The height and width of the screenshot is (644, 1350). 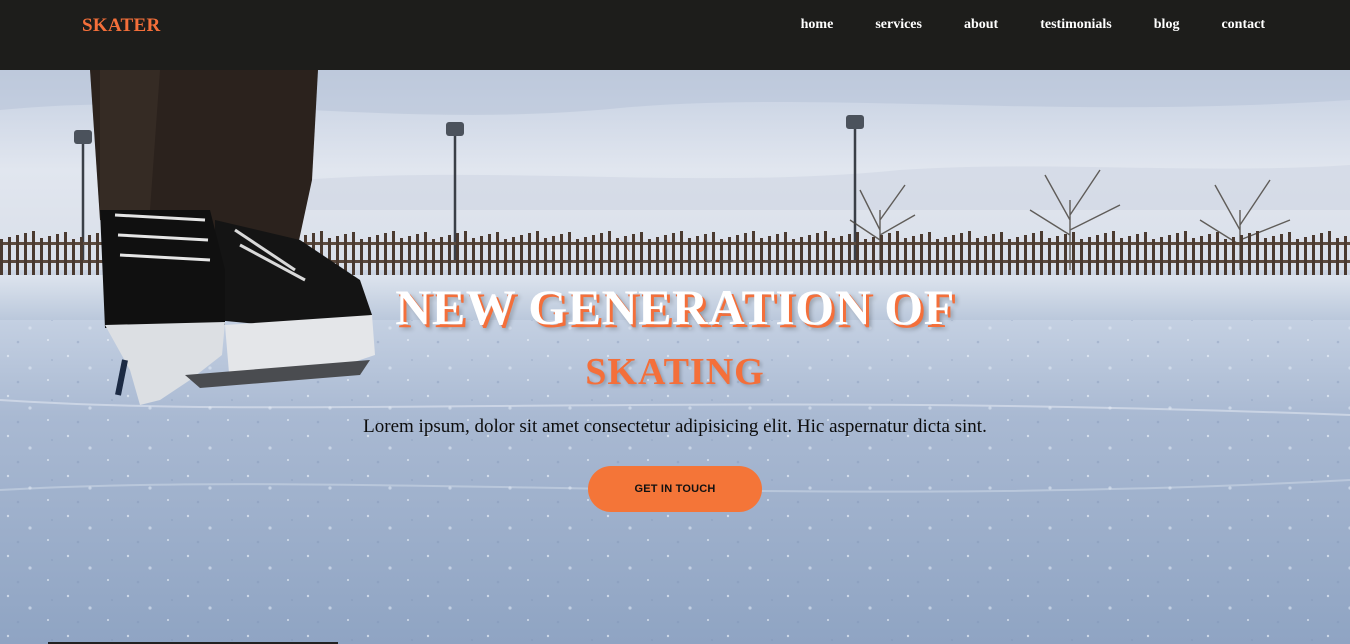 I want to click on nav-link-blog: blog, so click(x=1167, y=25).